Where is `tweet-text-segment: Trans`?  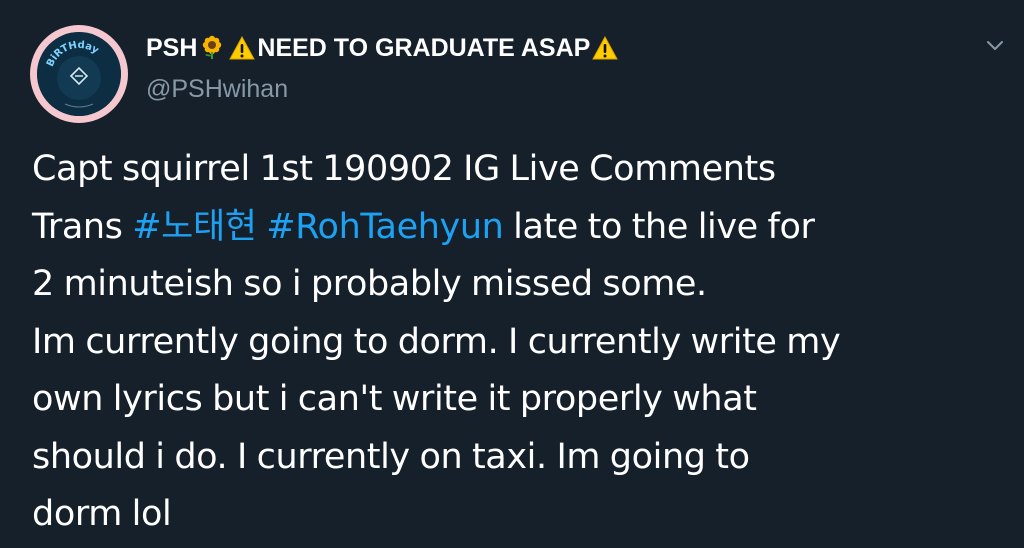
tweet-text-segment: Trans is located at coordinates (82, 226).